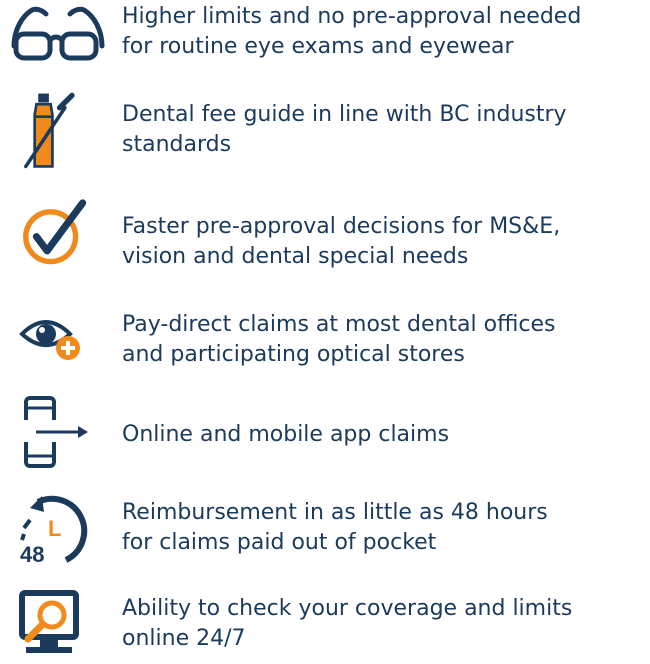 This screenshot has height=664, width=650. Describe the element at coordinates (56, 40) in the screenshot. I see `glasses-icon` at that location.